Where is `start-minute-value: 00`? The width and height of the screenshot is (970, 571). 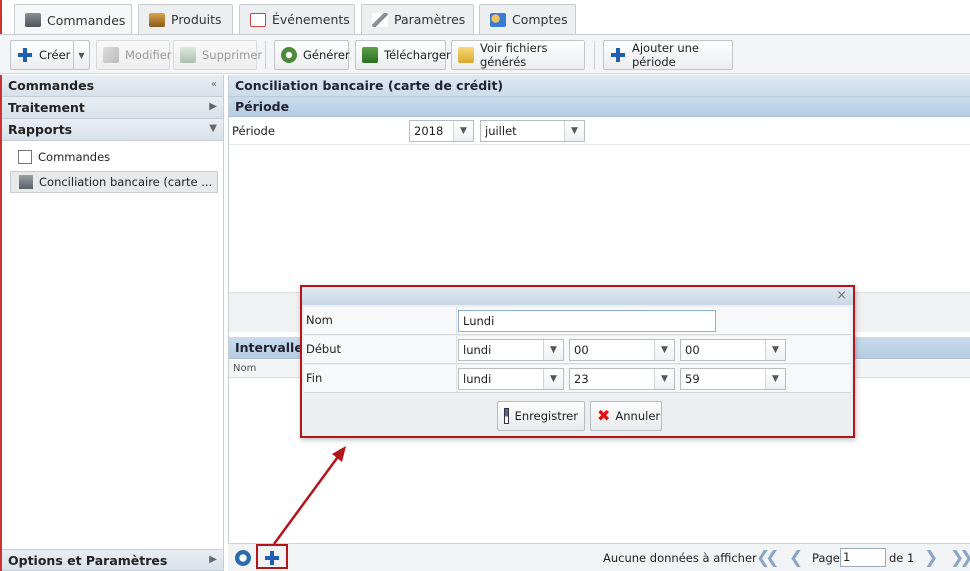 start-minute-value: 00 is located at coordinates (692, 350).